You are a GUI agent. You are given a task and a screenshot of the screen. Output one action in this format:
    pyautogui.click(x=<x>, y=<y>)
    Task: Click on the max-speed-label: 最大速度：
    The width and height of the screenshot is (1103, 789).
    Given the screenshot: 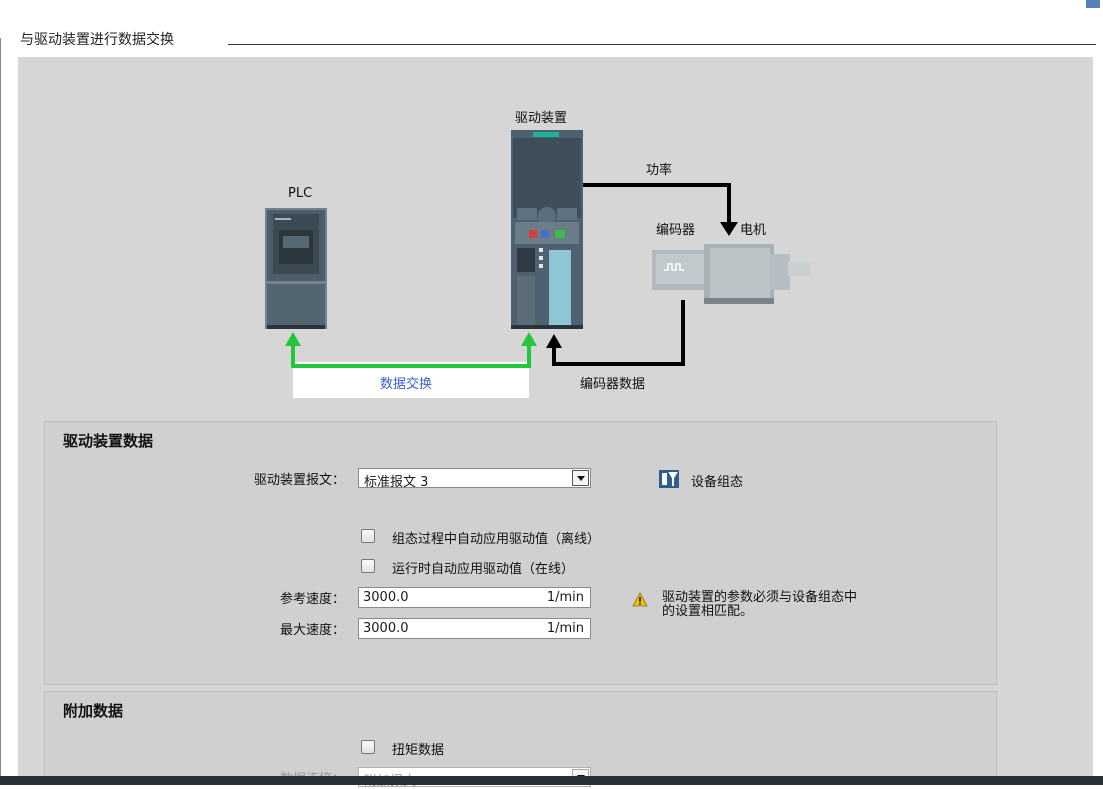 What is the action you would take?
    pyautogui.click(x=312, y=630)
    